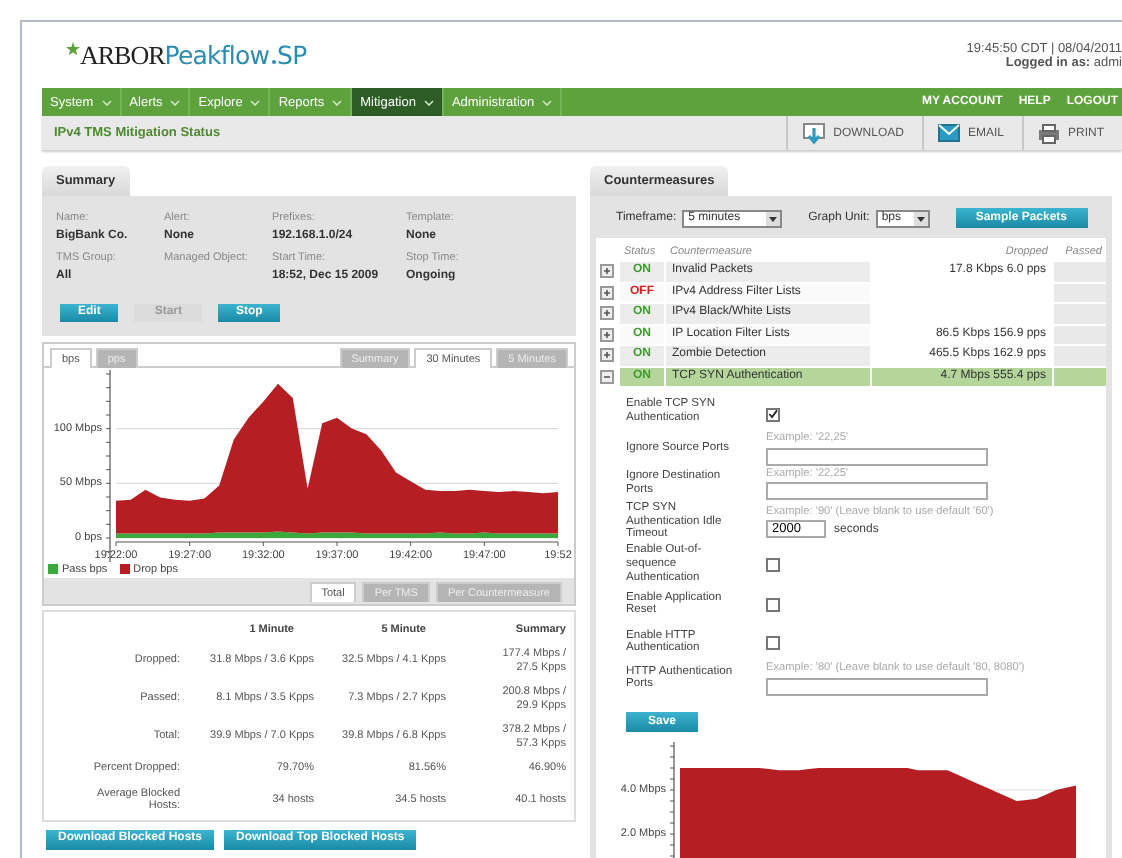 The image size is (1122, 858). What do you see at coordinates (607, 376) in the screenshot?
I see `collapse-icon` at bounding box center [607, 376].